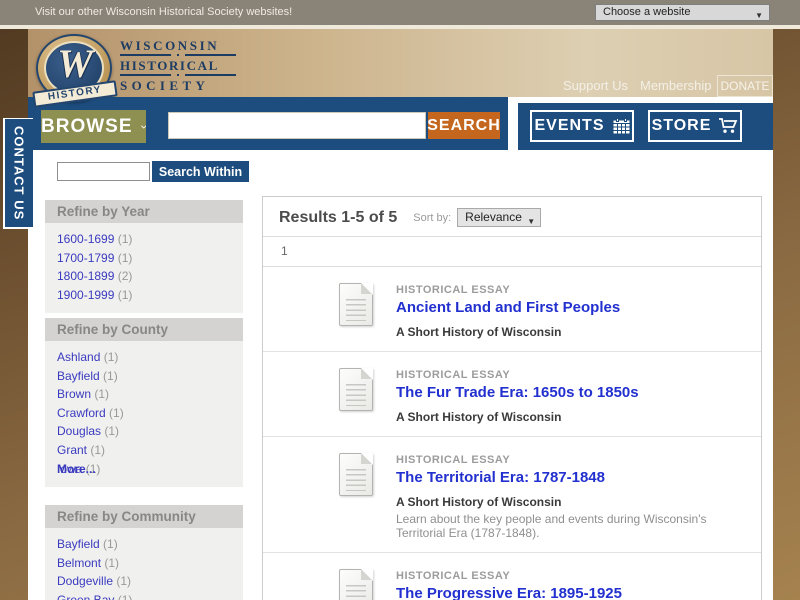 Image resolution: width=800 pixels, height=600 pixels. Describe the element at coordinates (85, 295) in the screenshot. I see `facet-year-link: 1900-1999` at that location.